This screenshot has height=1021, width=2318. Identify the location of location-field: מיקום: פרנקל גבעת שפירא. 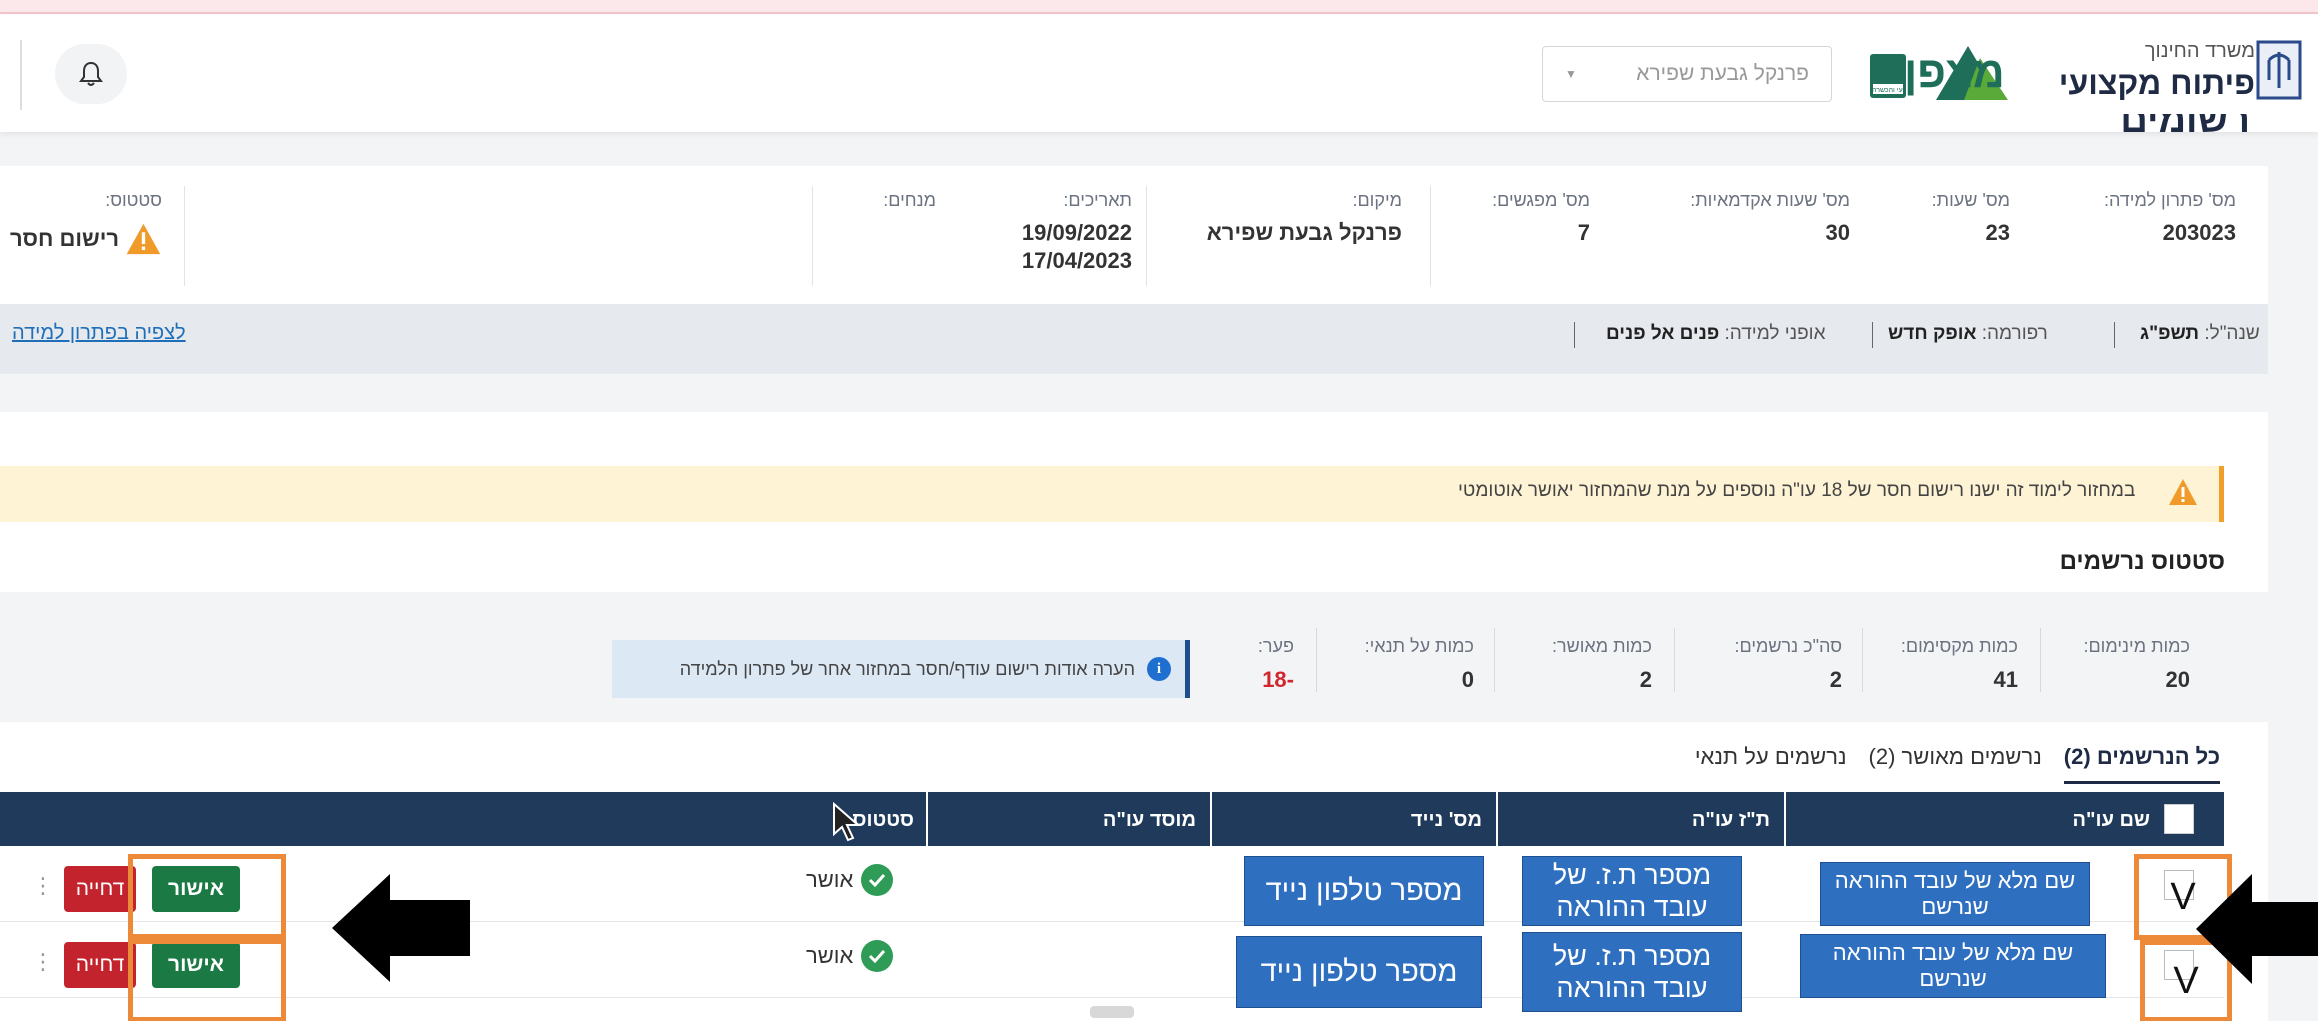
(1281, 218).